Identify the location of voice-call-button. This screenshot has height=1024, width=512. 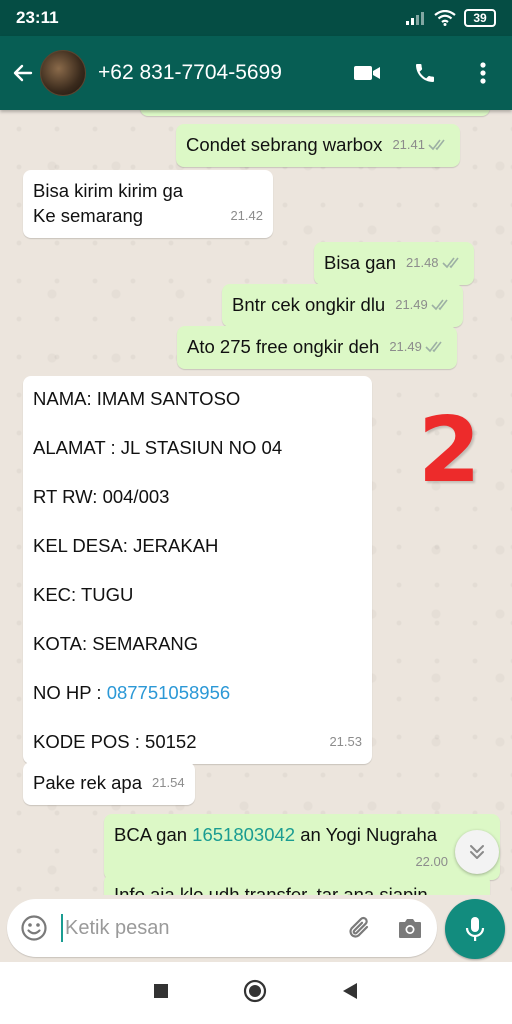
(425, 73).